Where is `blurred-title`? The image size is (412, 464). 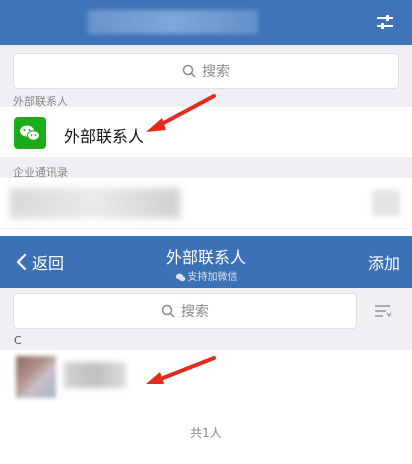 blurred-title is located at coordinates (173, 22).